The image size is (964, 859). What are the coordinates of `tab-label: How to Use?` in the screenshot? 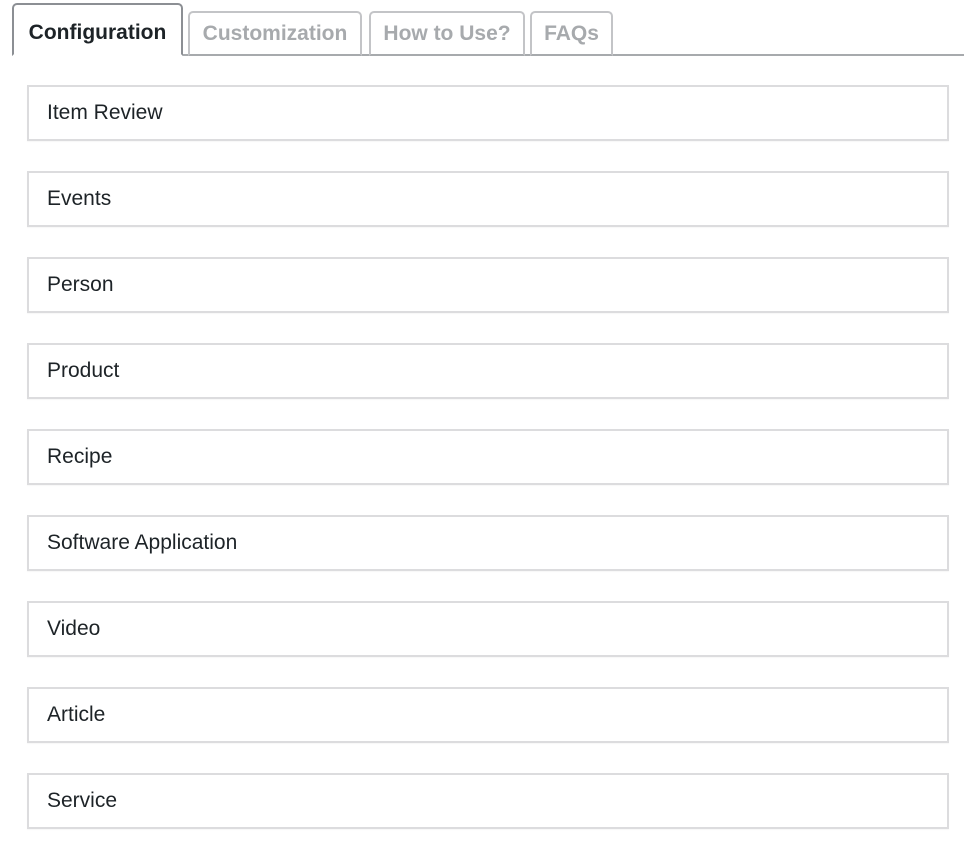 It's located at (447, 33).